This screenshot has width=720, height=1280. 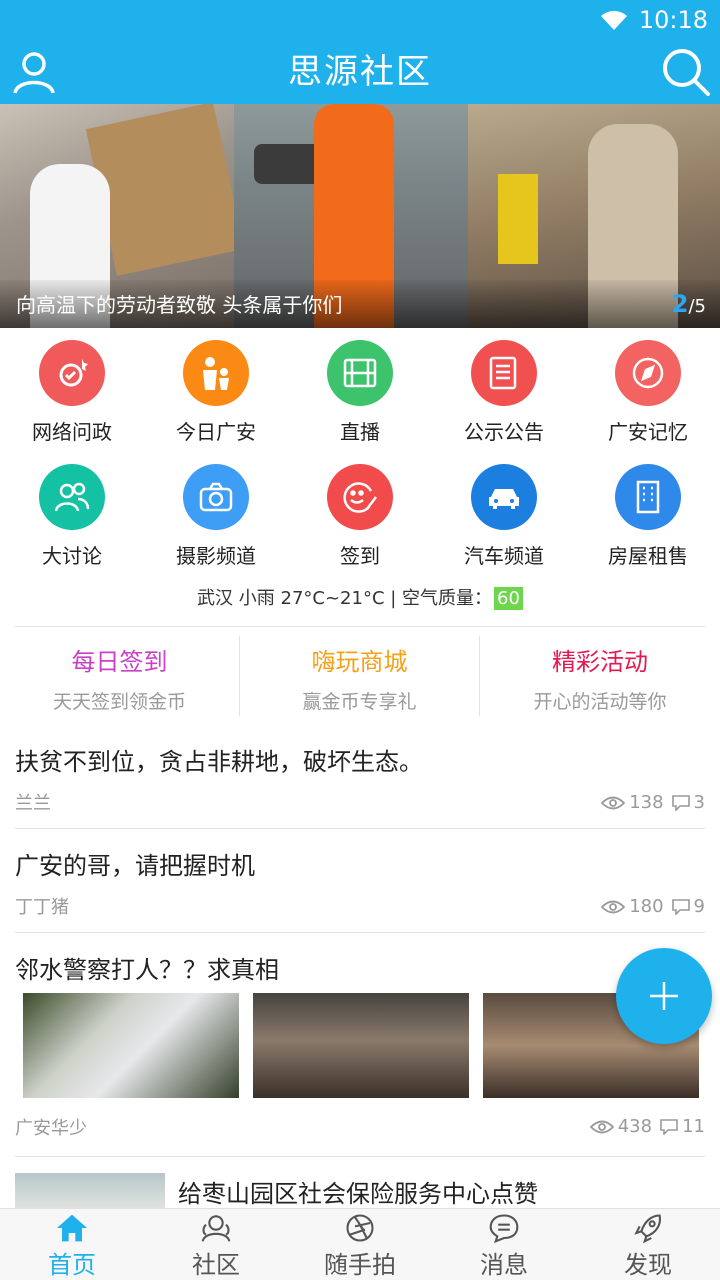 I want to click on views-count: 138, so click(x=646, y=802).